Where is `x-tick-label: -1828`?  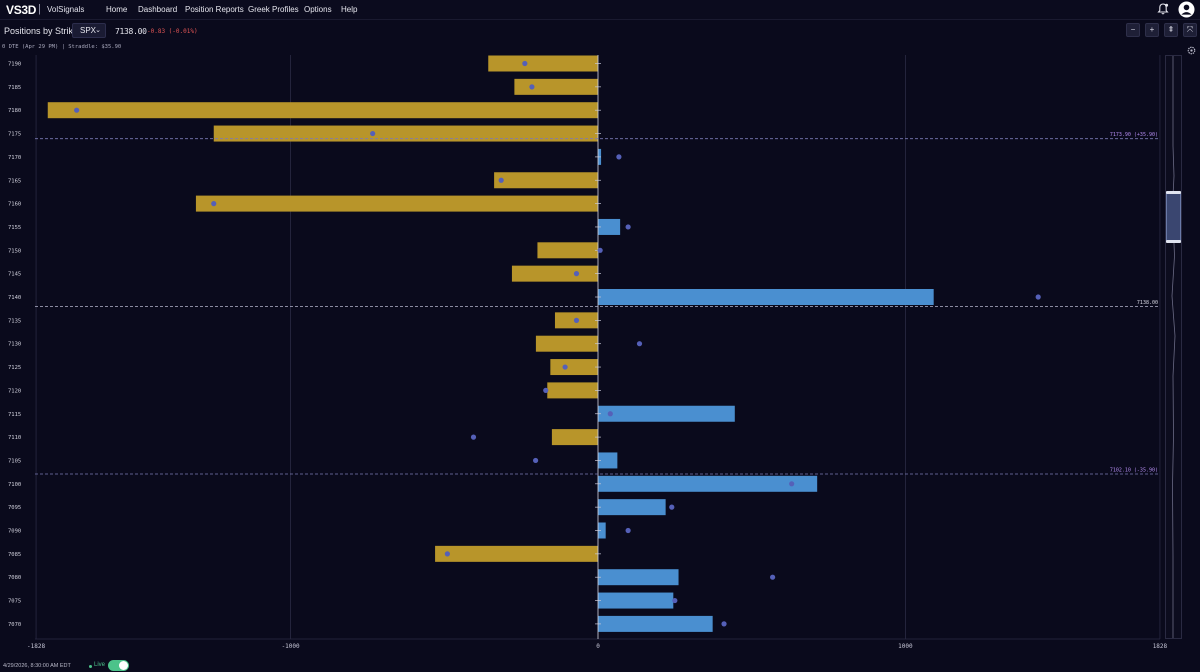 x-tick-label: -1828 is located at coordinates (36, 646).